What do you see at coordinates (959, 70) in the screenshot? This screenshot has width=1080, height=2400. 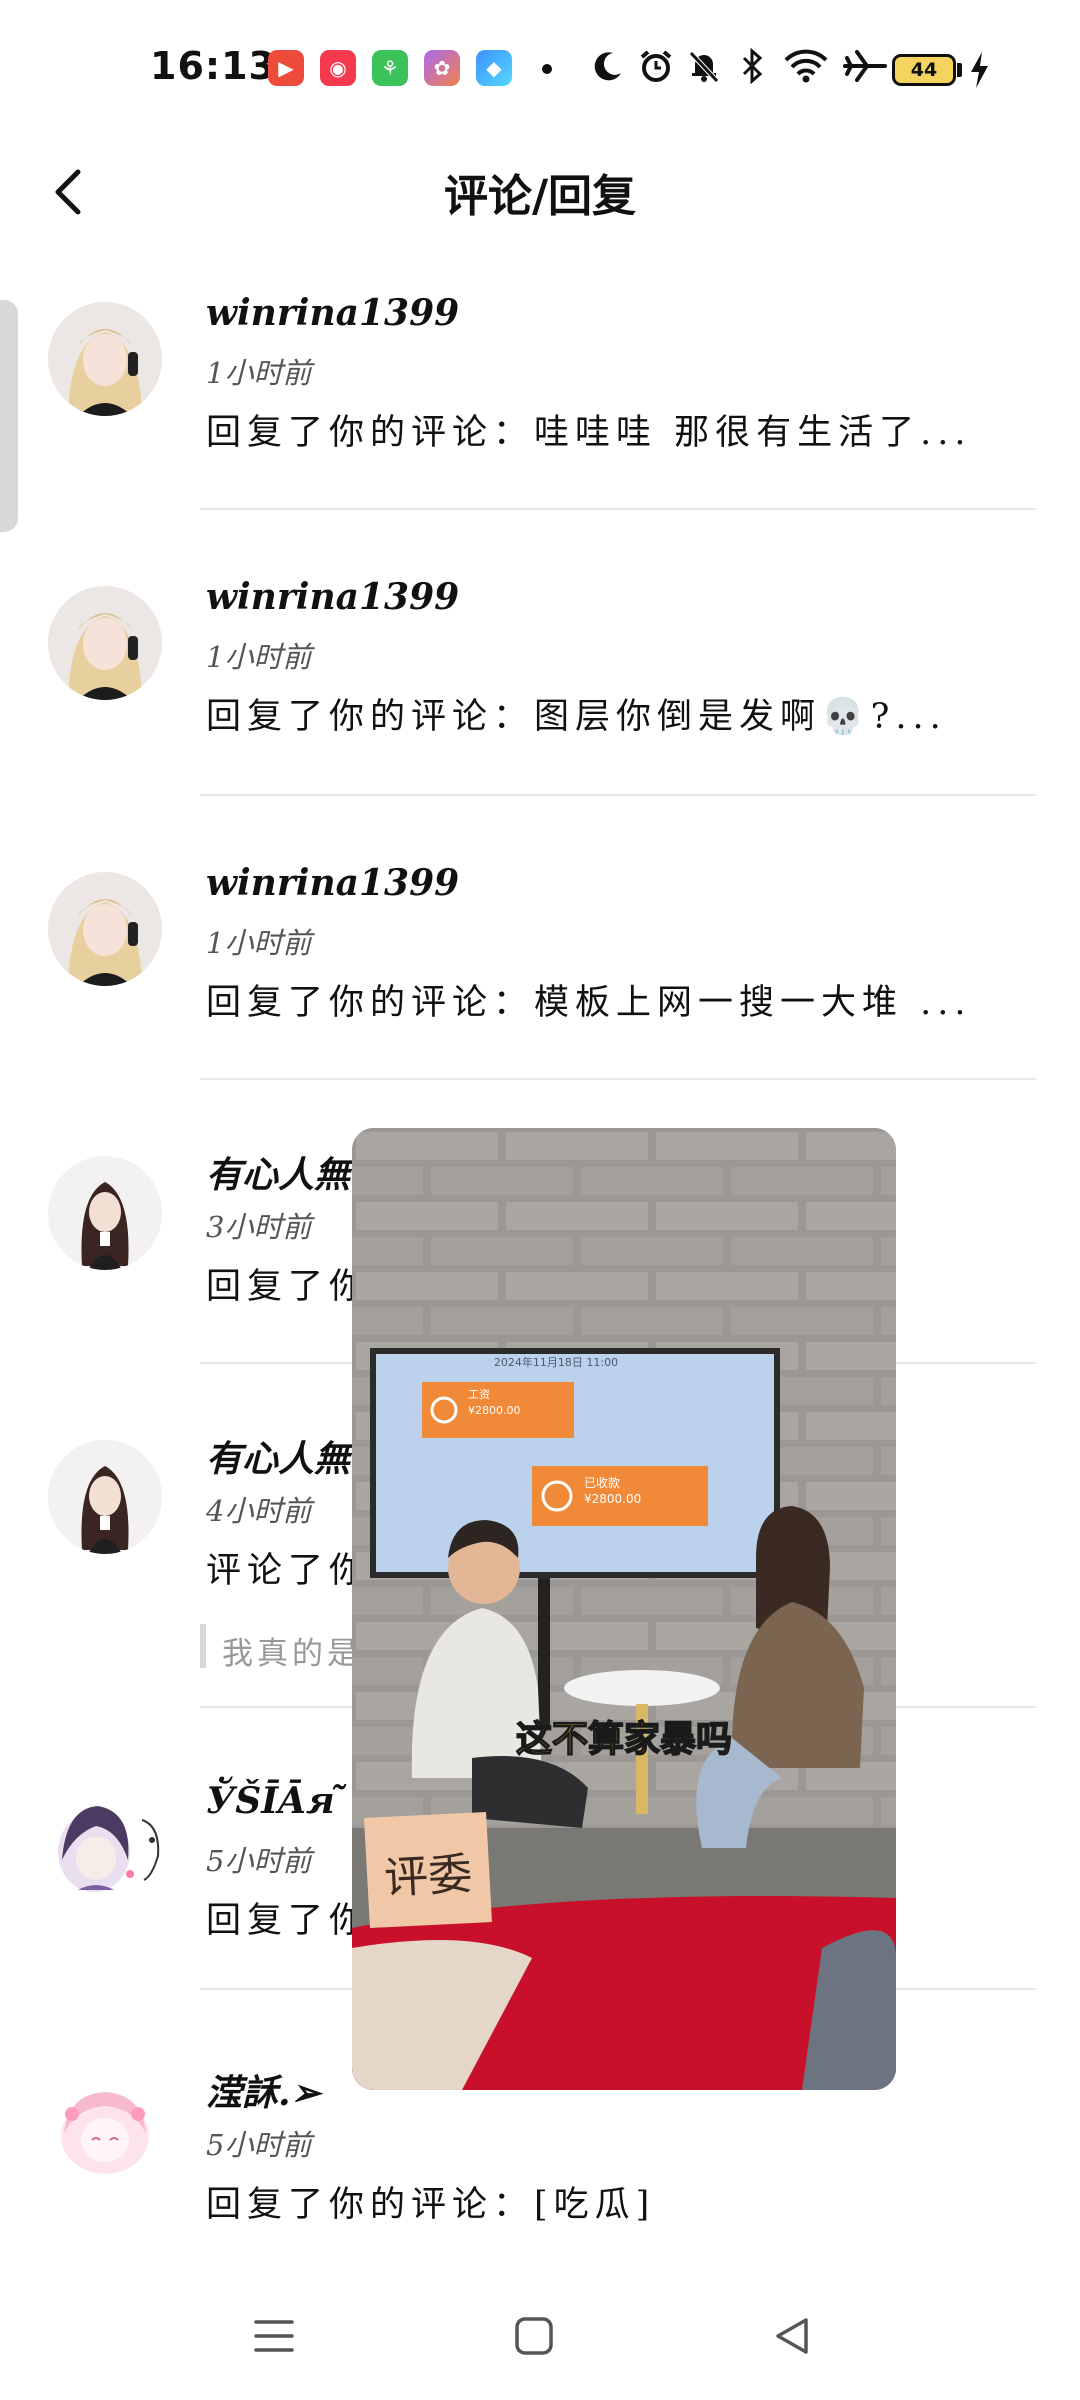 I see `battery-tip` at bounding box center [959, 70].